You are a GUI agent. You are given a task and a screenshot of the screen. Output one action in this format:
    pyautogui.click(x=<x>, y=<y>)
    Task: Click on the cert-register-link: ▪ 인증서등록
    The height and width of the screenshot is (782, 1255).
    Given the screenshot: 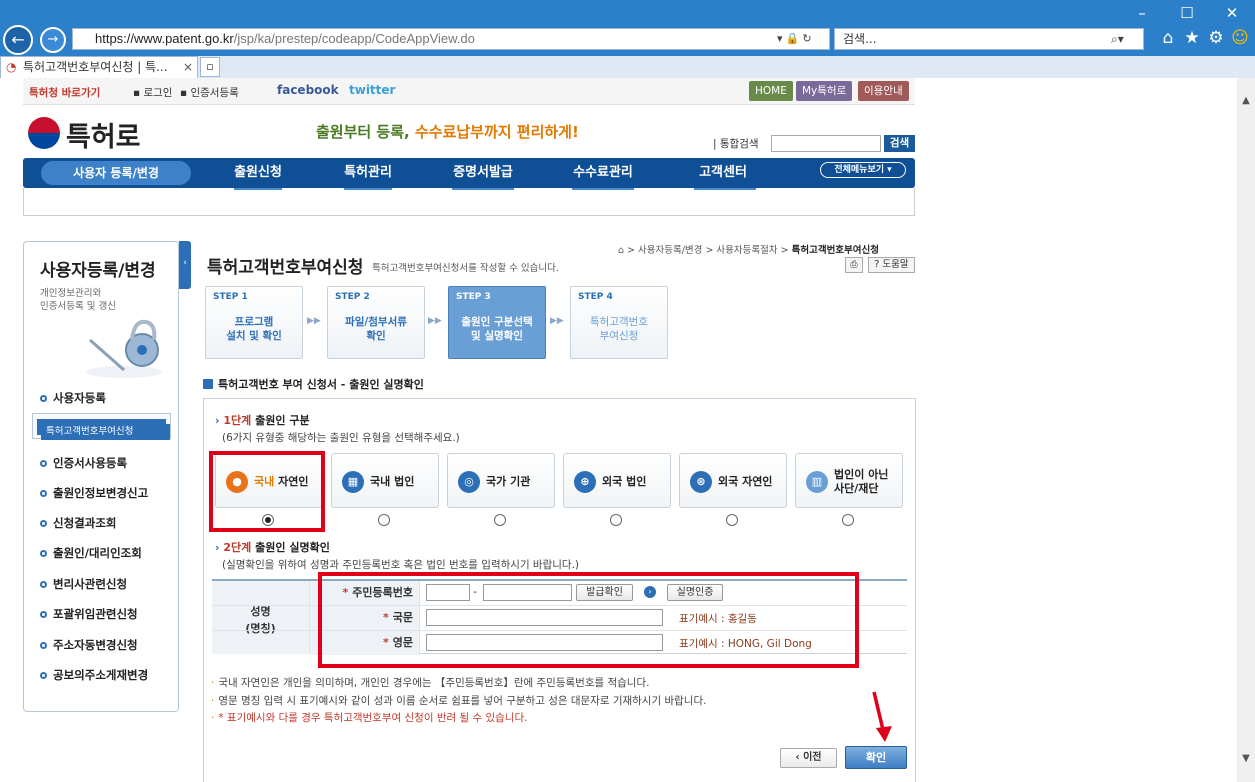 What is the action you would take?
    pyautogui.click(x=209, y=92)
    